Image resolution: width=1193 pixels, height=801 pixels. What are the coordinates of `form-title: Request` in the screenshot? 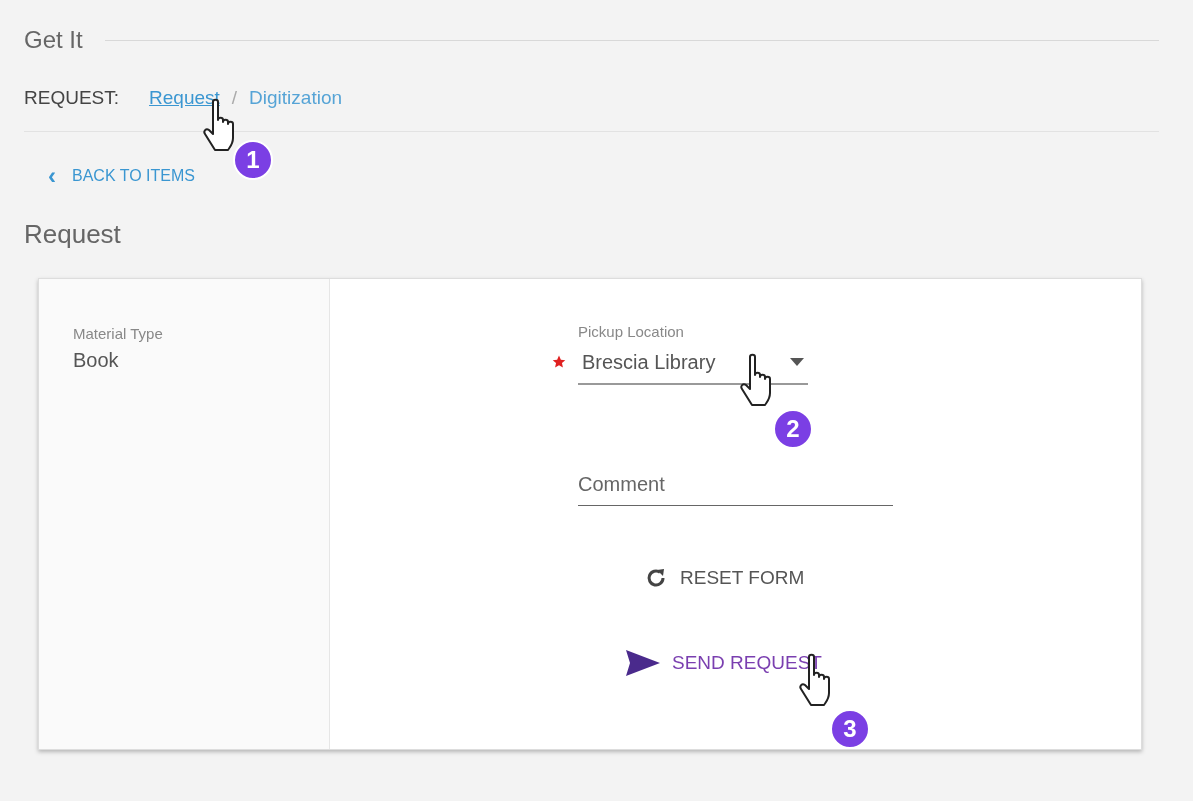 It's located at (73, 234).